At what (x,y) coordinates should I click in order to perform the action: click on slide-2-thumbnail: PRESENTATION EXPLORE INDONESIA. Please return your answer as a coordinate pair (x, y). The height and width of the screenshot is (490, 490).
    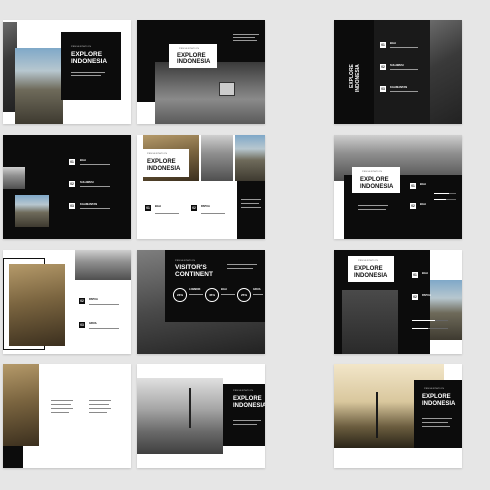
    Looking at the image, I should click on (201, 72).